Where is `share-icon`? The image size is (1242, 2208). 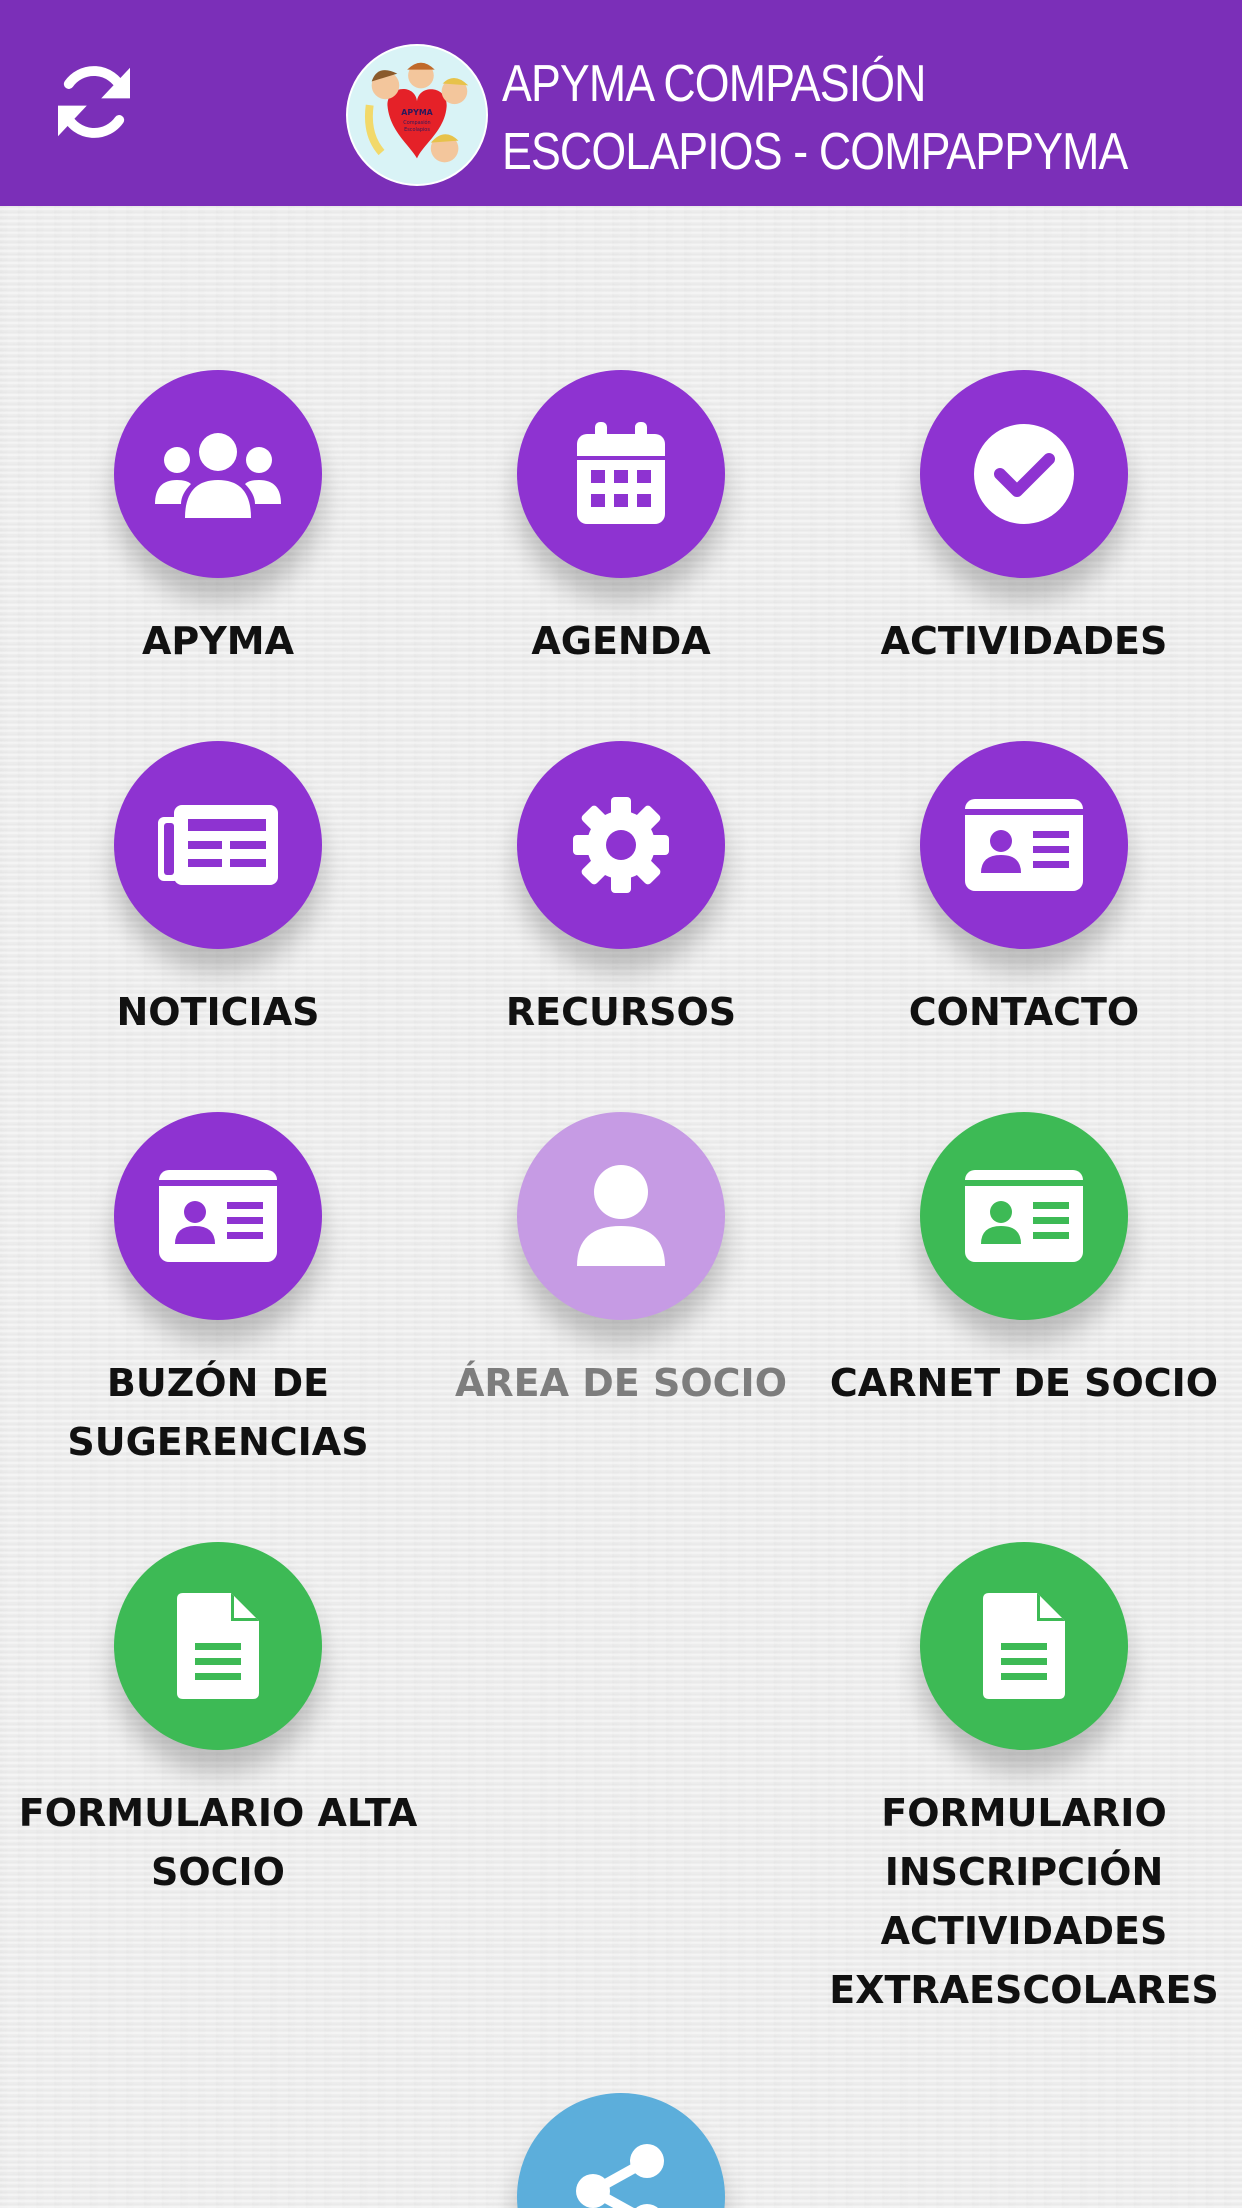 share-icon is located at coordinates (620, 2176).